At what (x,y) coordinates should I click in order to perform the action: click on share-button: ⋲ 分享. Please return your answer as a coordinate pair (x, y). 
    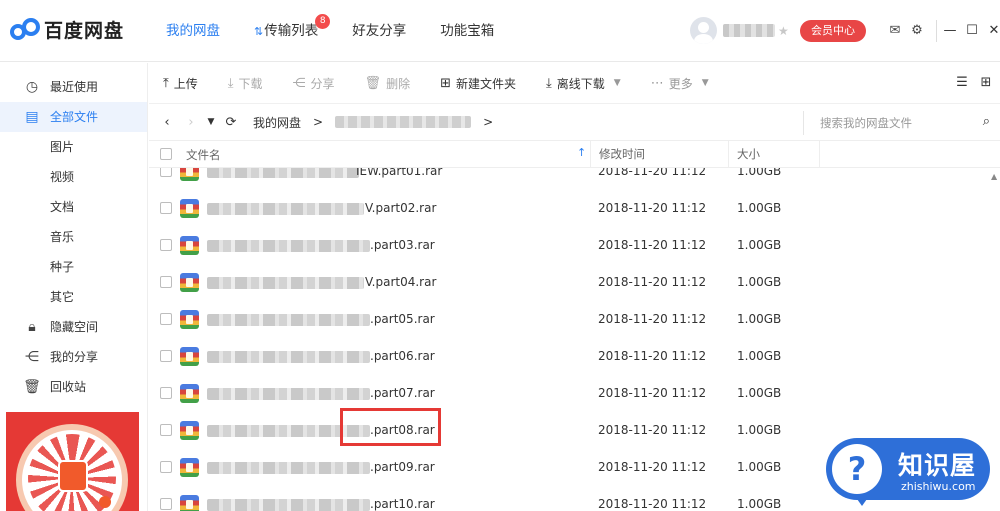
    Looking at the image, I should click on (314, 83).